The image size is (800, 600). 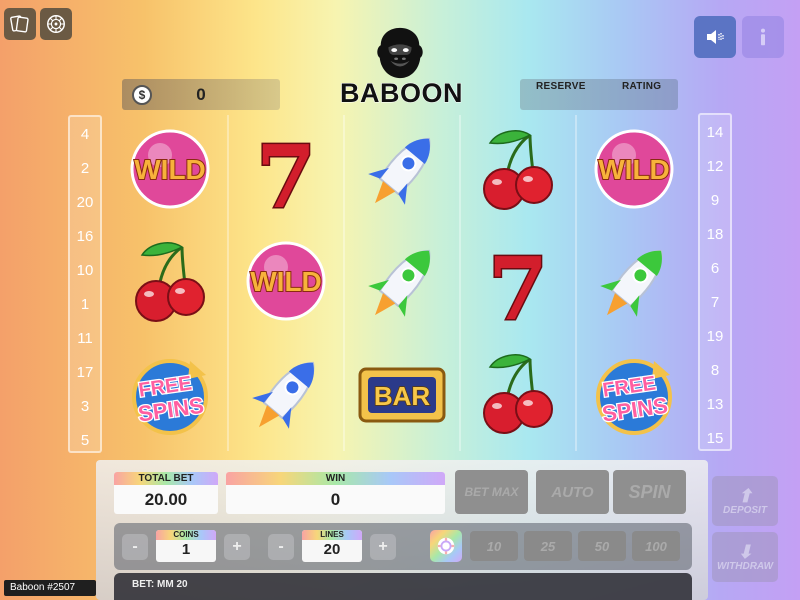 I want to click on seven-symbol: 7, so click(x=518, y=283).